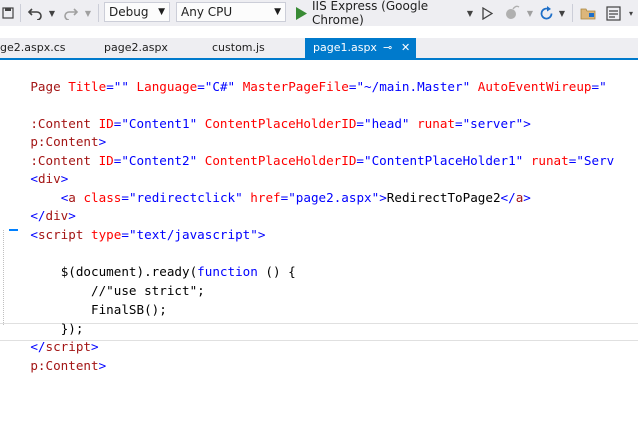  What do you see at coordinates (189, 234) in the screenshot?
I see `attr-value: ="text/javascript"` at bounding box center [189, 234].